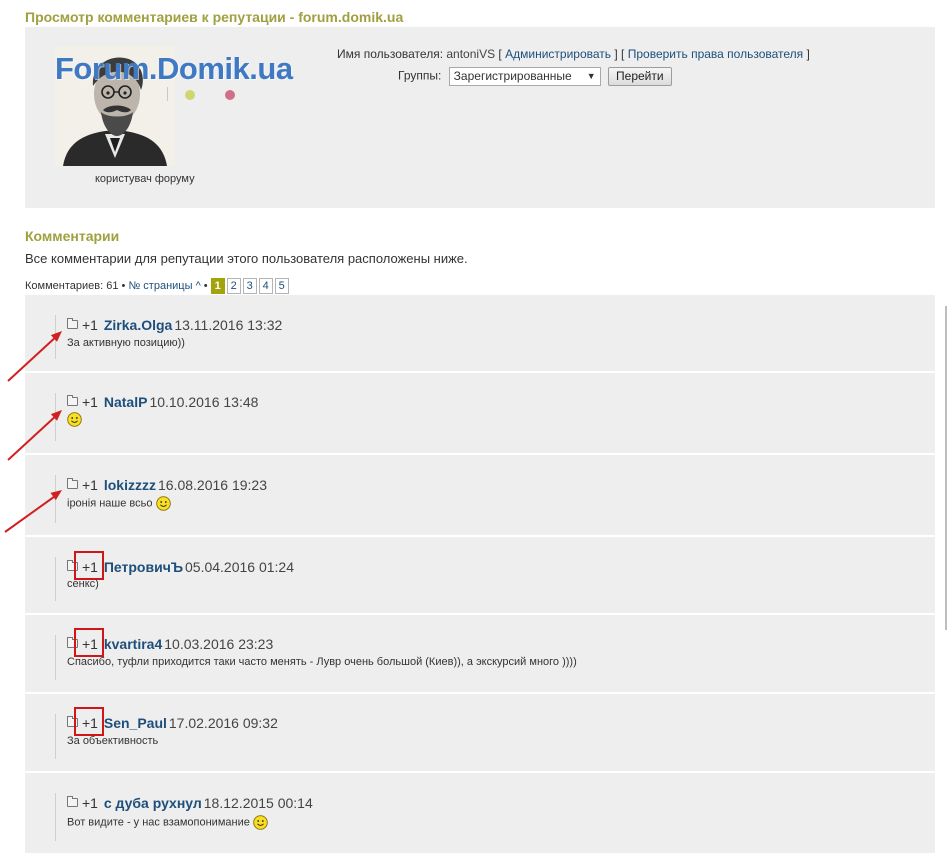  Describe the element at coordinates (198, 286) in the screenshot. I see `caret-link: ^` at that location.